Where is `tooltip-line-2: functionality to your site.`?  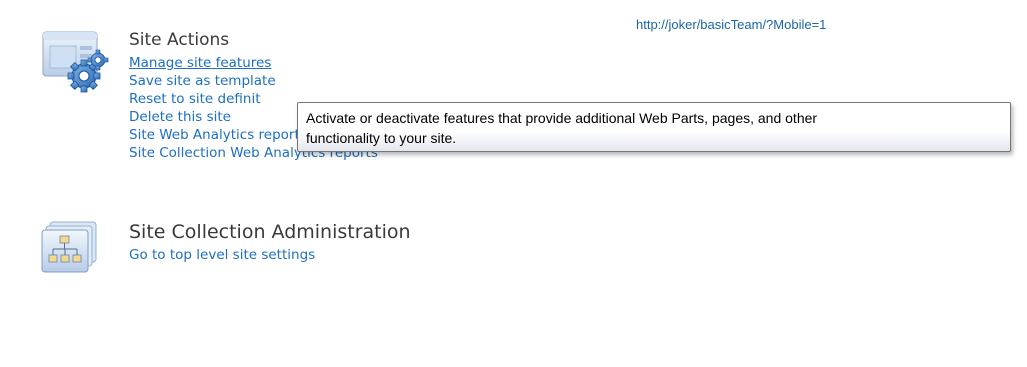
tooltip-line-2: functionality to your site. is located at coordinates (381, 138).